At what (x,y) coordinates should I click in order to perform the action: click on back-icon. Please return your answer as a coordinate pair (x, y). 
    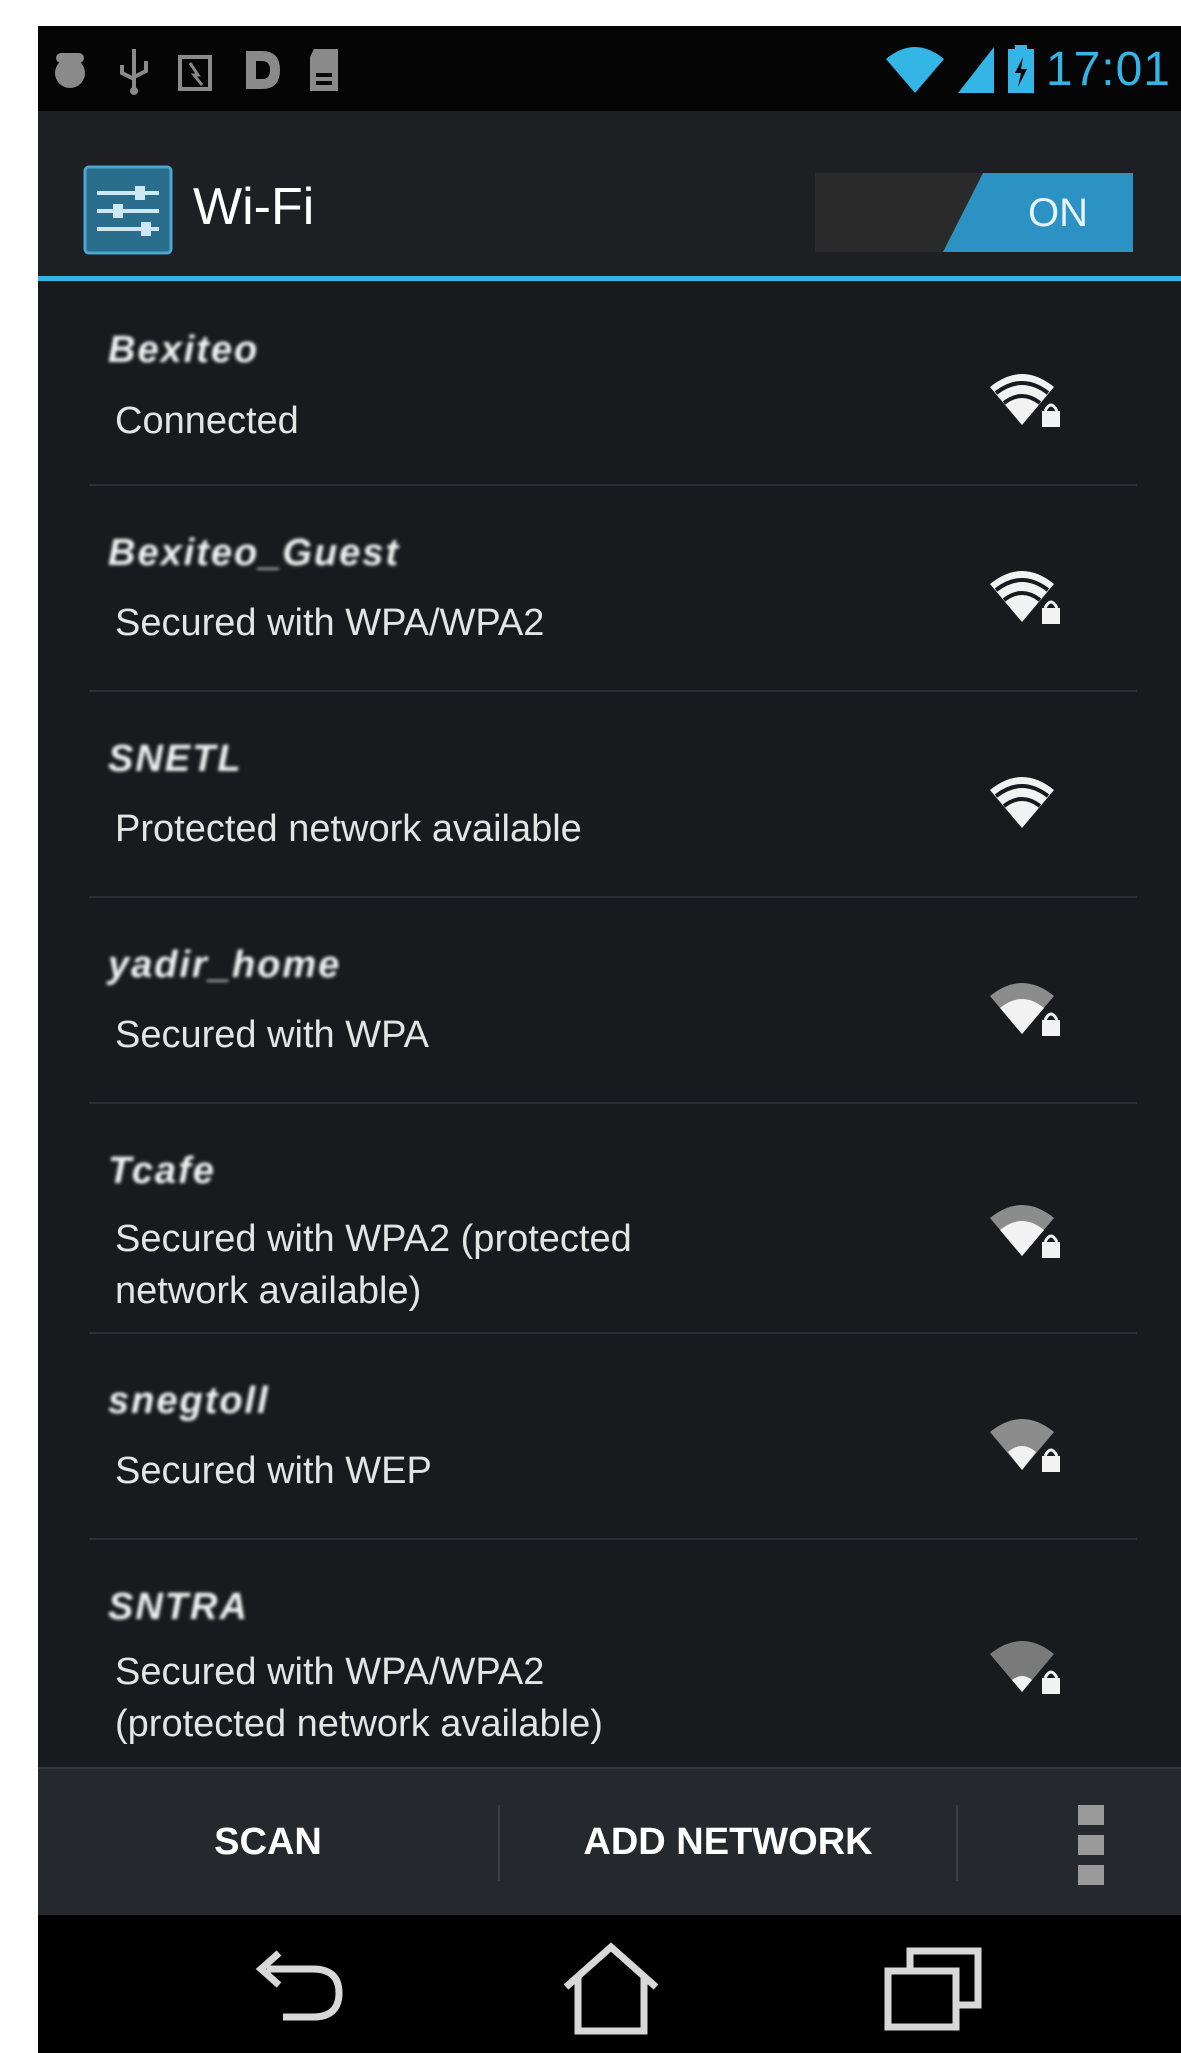
    Looking at the image, I should click on (298, 1989).